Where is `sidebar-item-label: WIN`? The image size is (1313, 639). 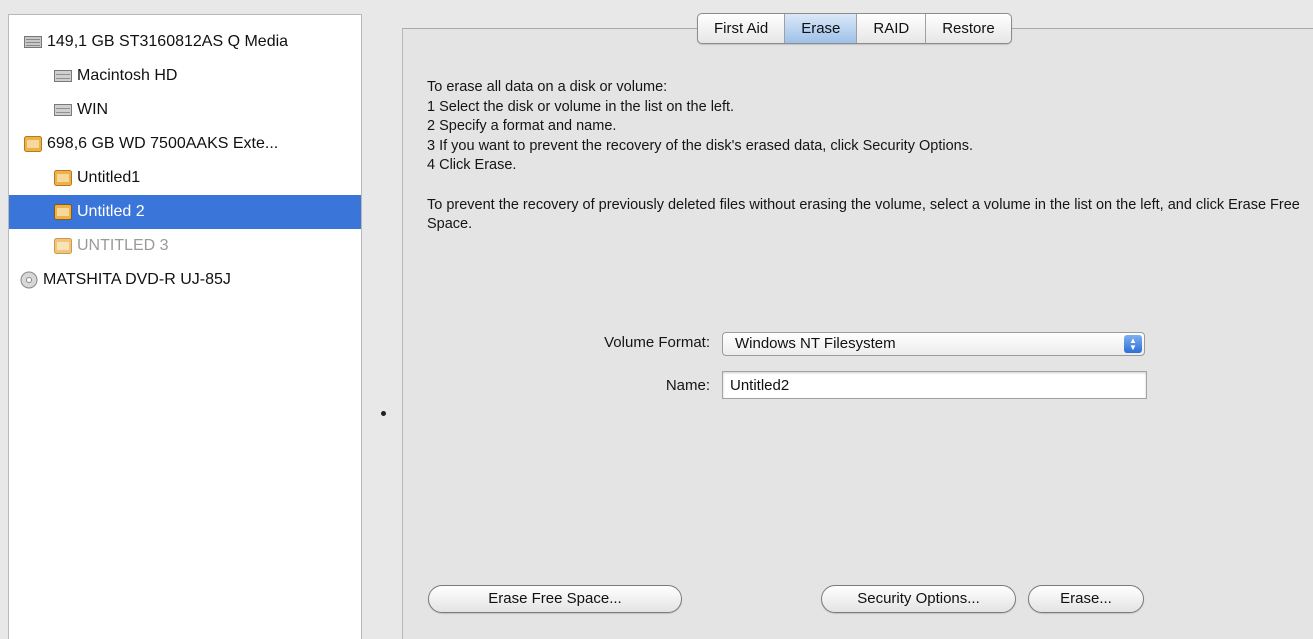 sidebar-item-label: WIN is located at coordinates (93, 109).